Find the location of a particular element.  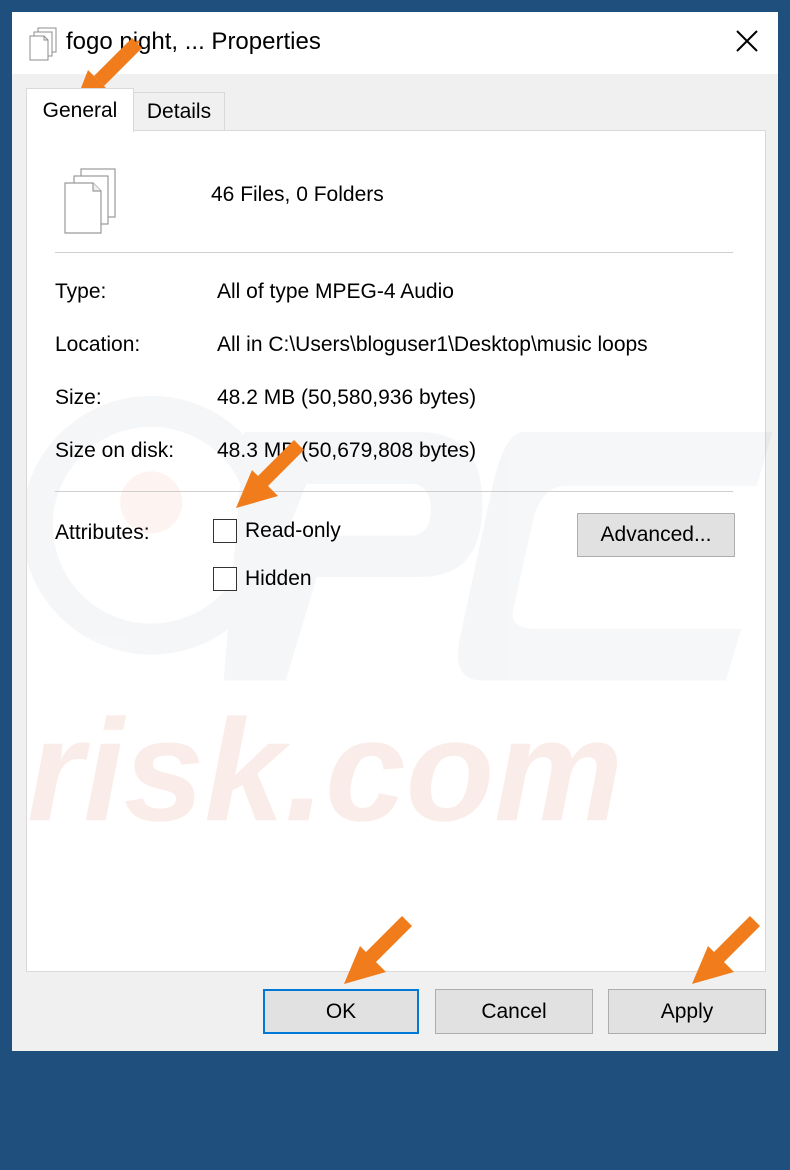

size-value: 48.2 MB (50,580,936 bytes) is located at coordinates (347, 397).